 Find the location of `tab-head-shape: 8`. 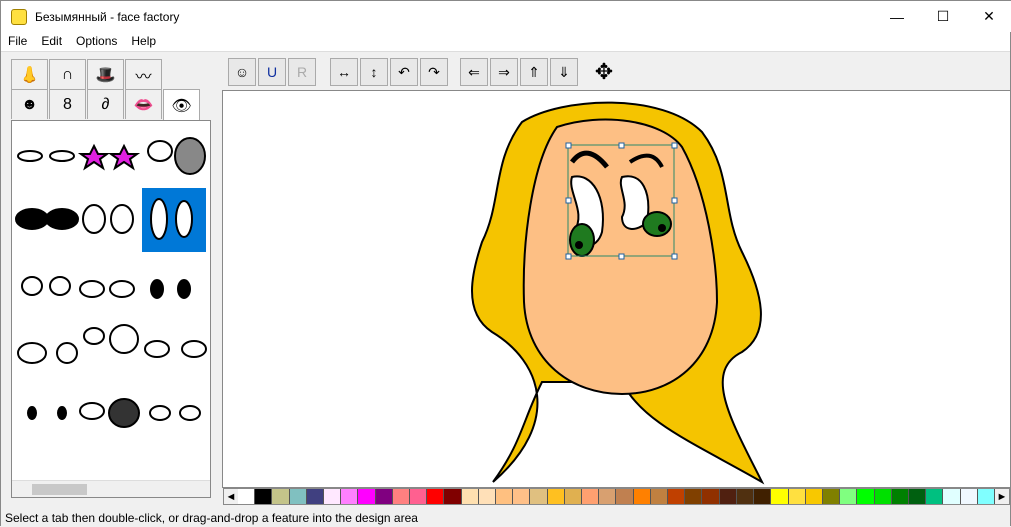

tab-head-shape: 8 is located at coordinates (67, 104).